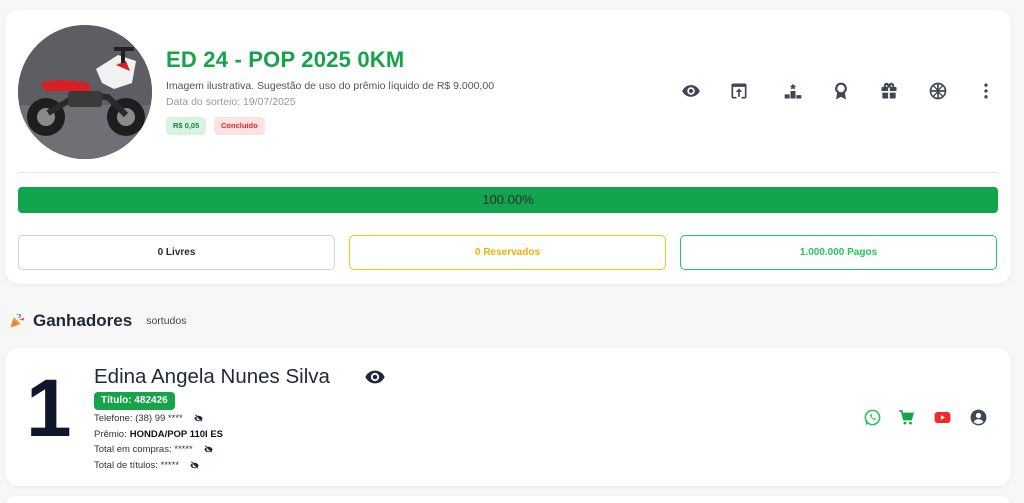 This screenshot has width=1024, height=503. Describe the element at coordinates (110, 434) in the screenshot. I see `prize-label: Prêmio:` at that location.